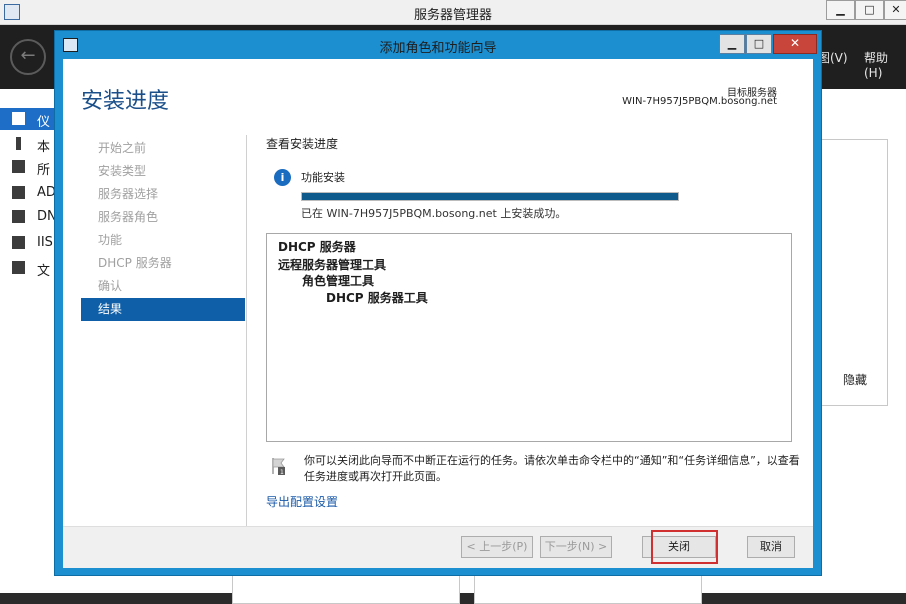 The height and width of the screenshot is (604, 906). What do you see at coordinates (684, 547) in the screenshot?
I see `close-button-highlight` at bounding box center [684, 547].